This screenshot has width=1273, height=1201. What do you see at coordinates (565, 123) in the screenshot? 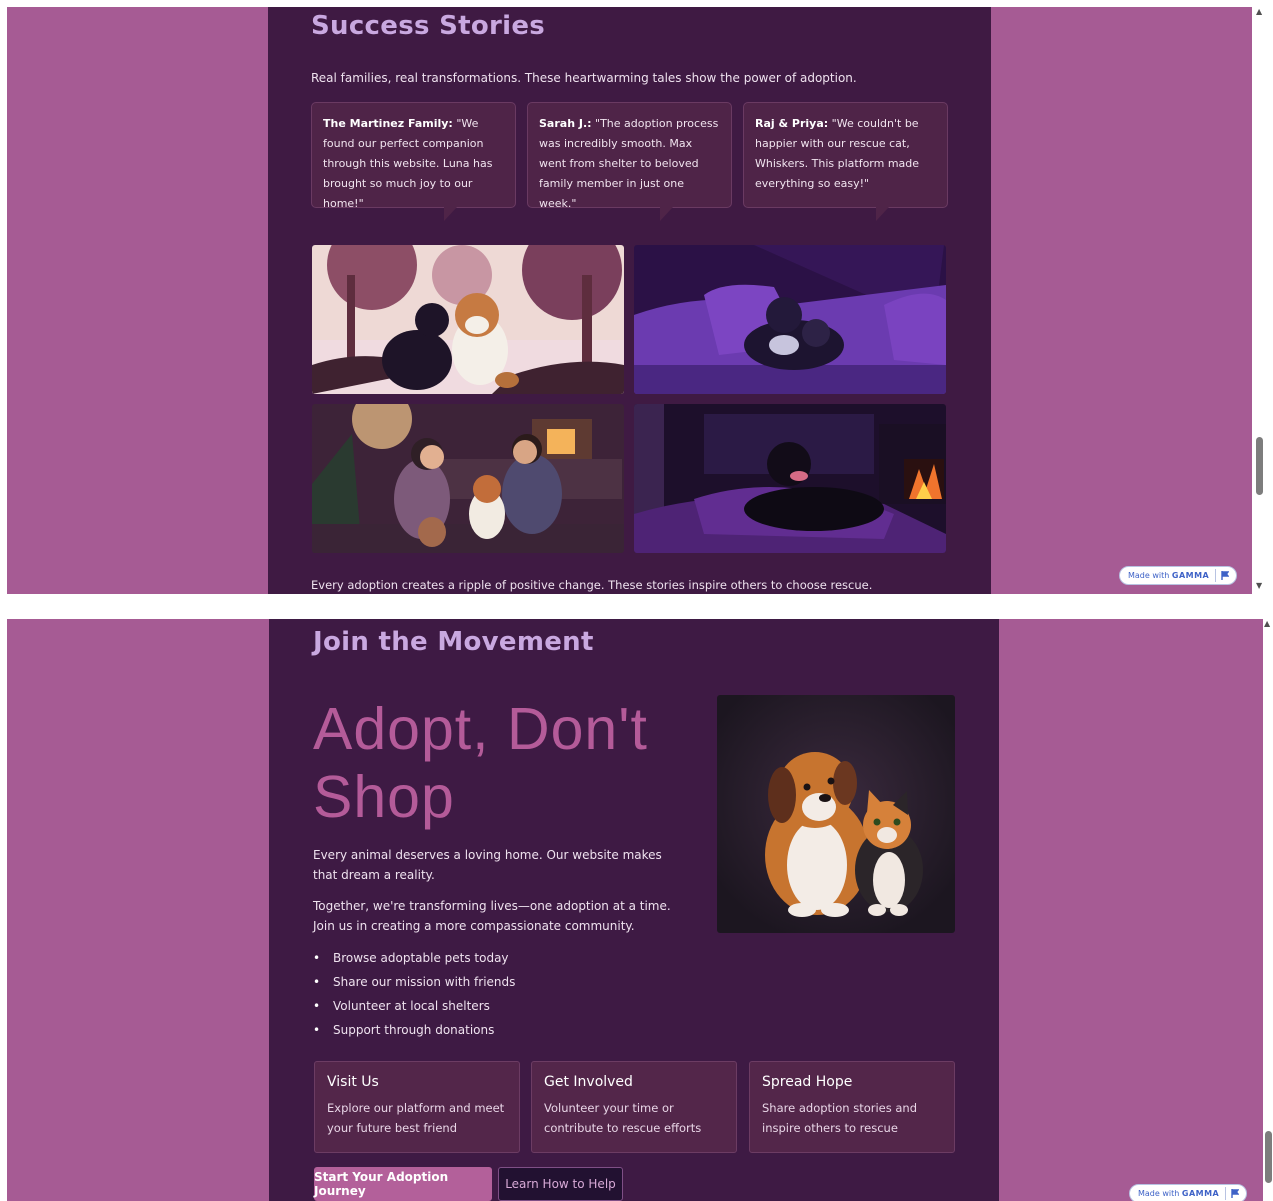
I see `testimonial-name: Sarah J.:` at bounding box center [565, 123].